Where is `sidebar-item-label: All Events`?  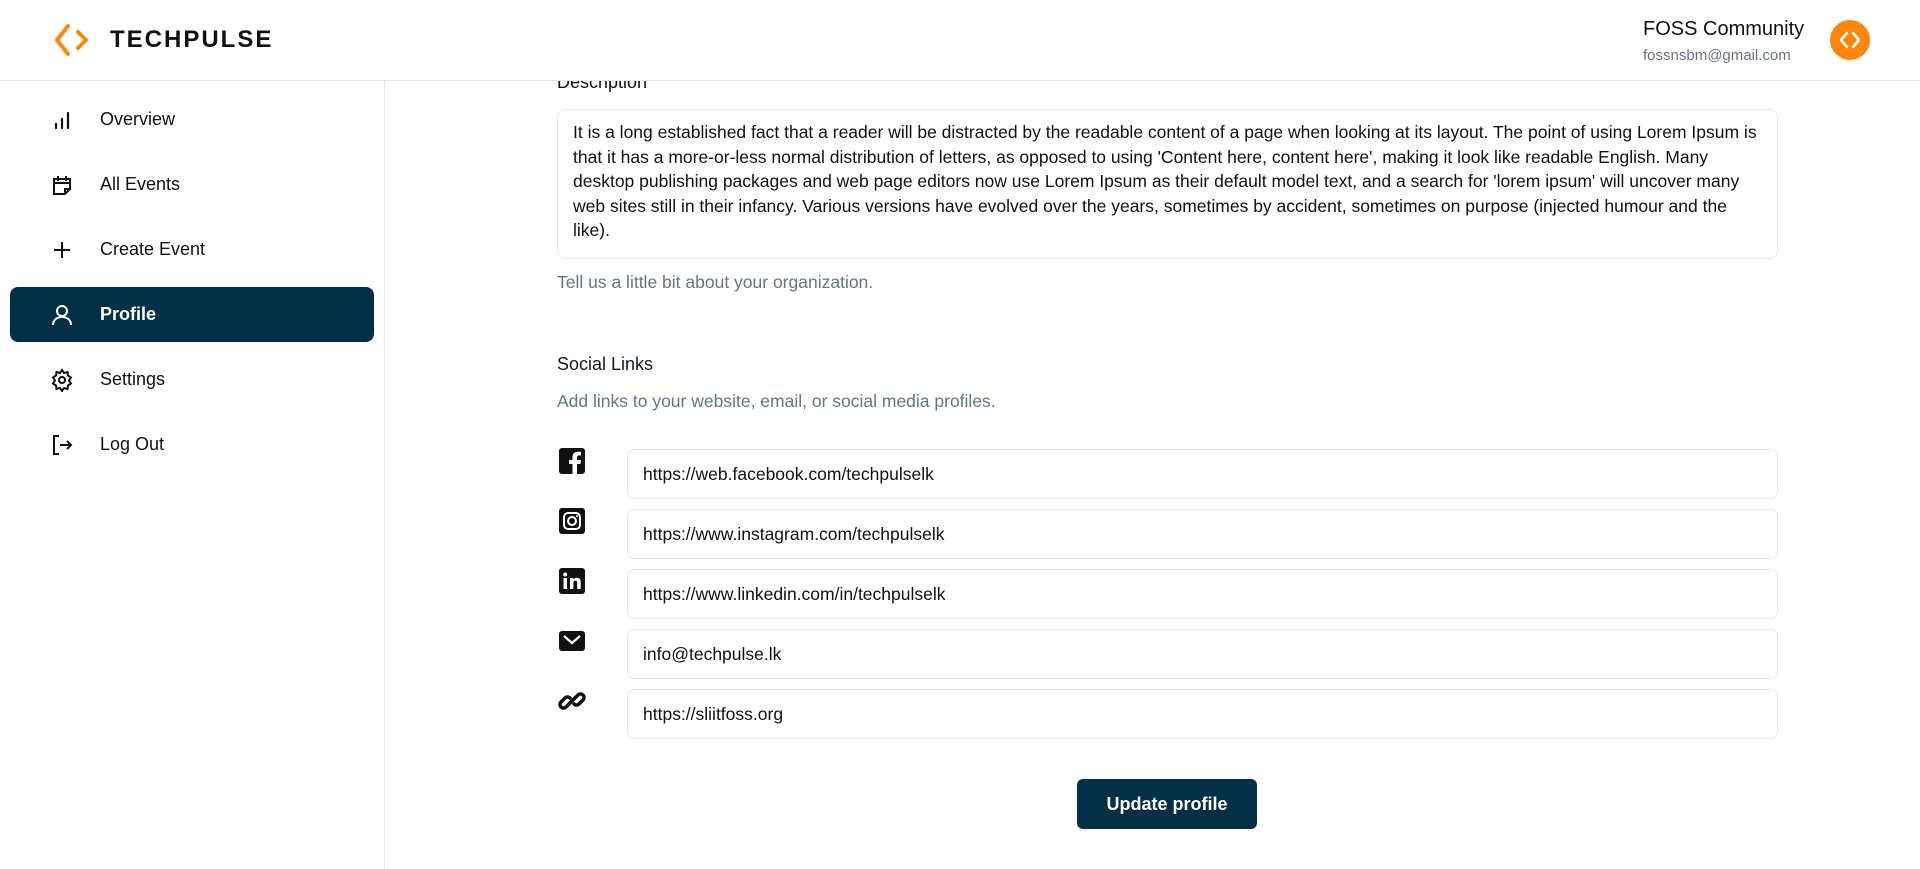
sidebar-item-label: All Events is located at coordinates (140, 184).